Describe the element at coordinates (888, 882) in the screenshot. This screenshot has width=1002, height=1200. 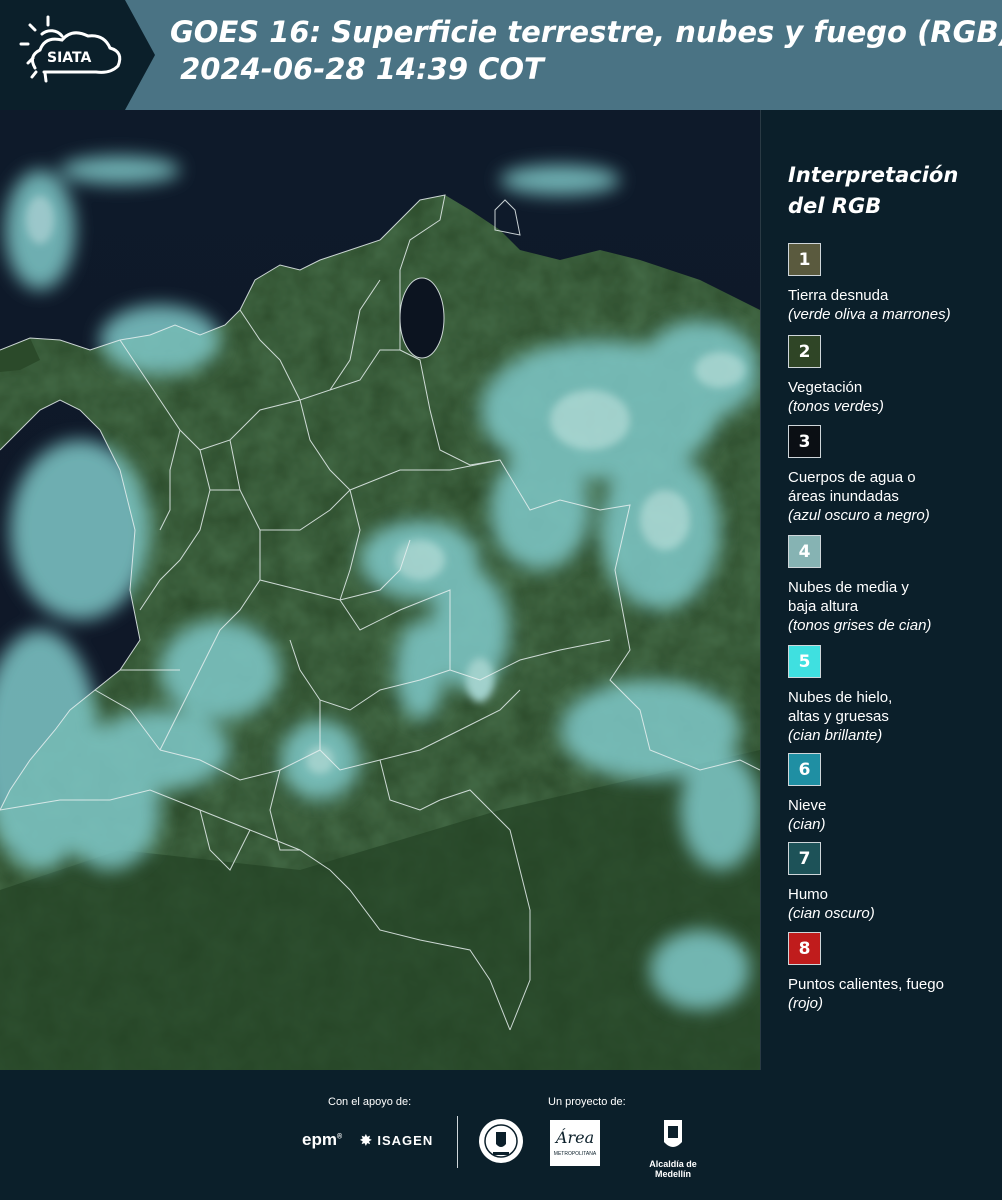
I see `legend-item: 7 Humo (cian oscuro)` at that location.